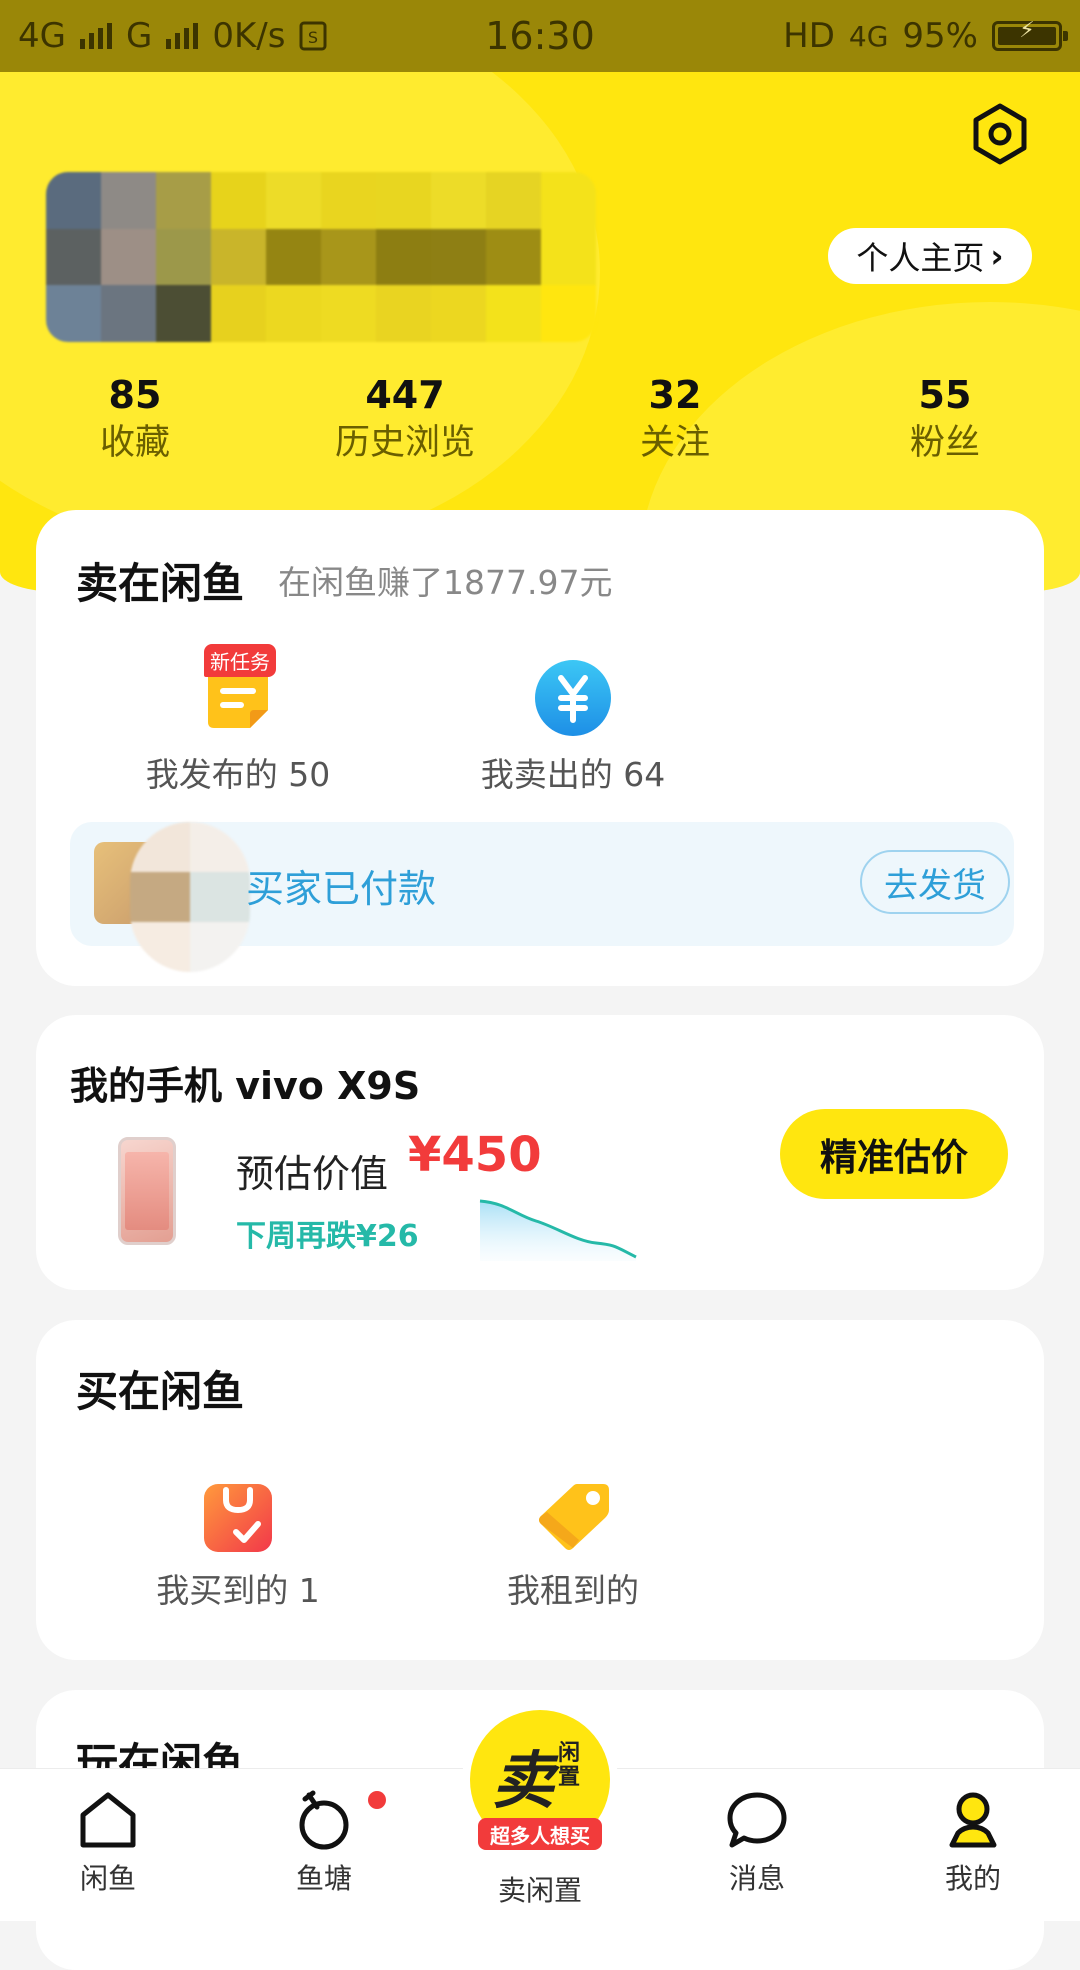  I want to click on profile-page-button: 个人主页 ›, so click(930, 256).